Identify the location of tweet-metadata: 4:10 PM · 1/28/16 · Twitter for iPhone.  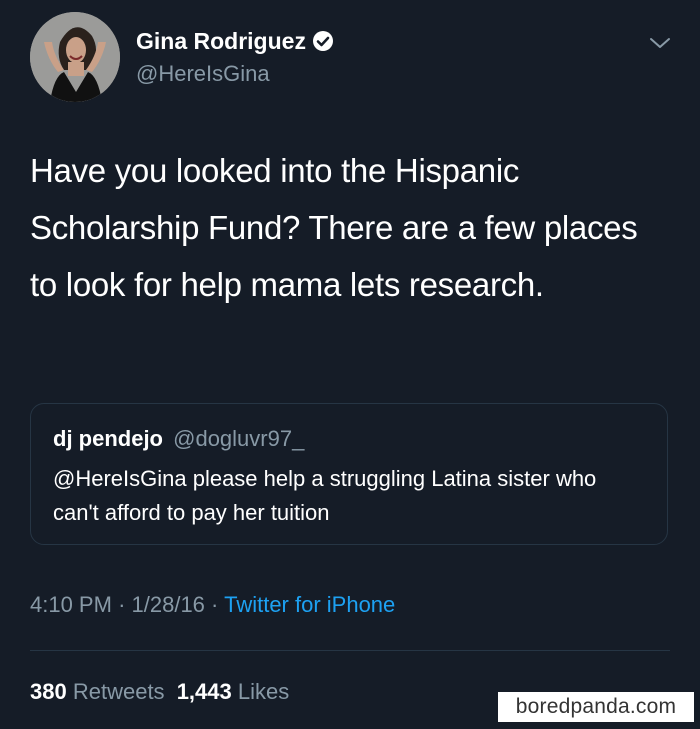
(212, 605).